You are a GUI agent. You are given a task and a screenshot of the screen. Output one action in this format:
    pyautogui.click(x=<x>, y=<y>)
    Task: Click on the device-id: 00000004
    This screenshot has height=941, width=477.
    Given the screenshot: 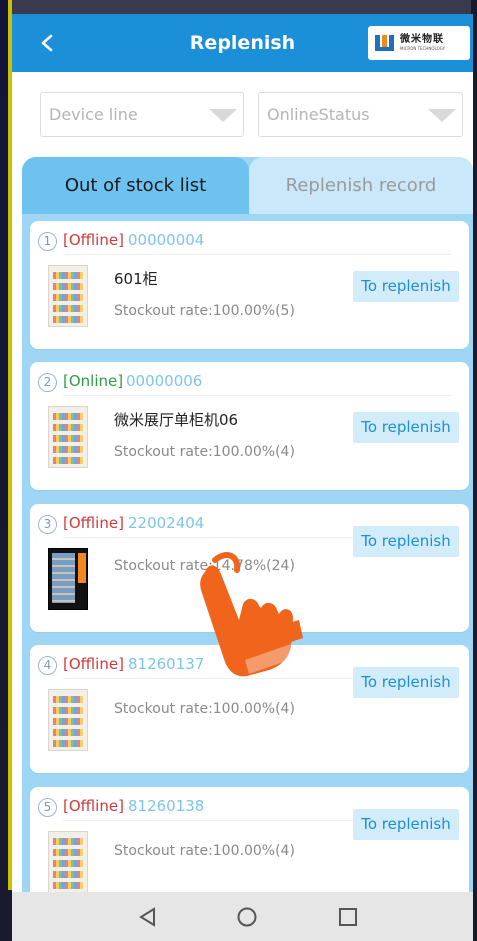 What is the action you would take?
    pyautogui.click(x=166, y=240)
    